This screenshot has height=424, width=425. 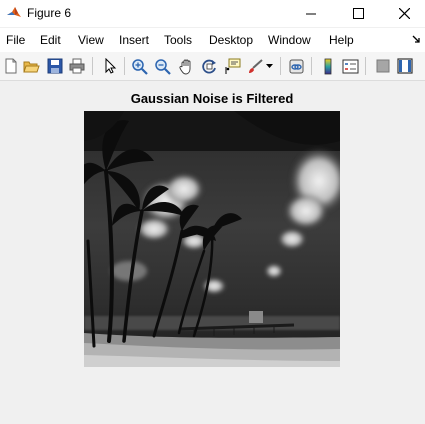 I want to click on close-button, so click(x=403, y=13).